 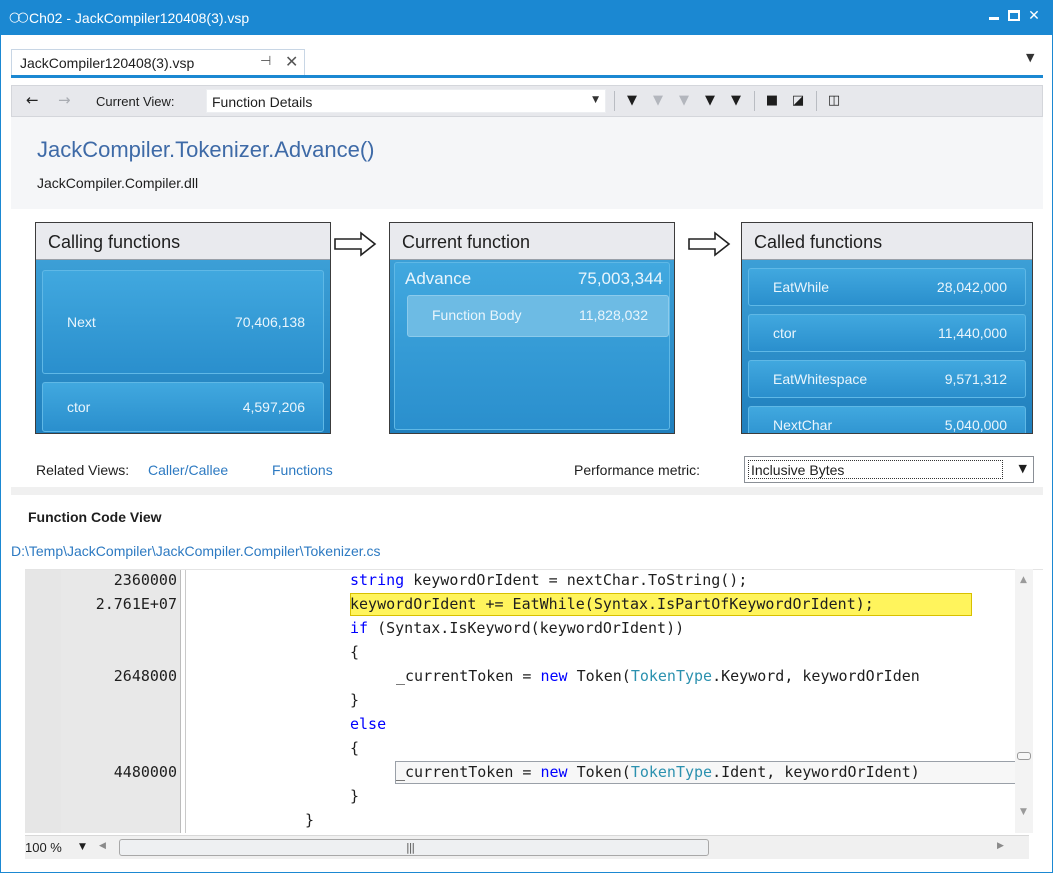 What do you see at coordinates (262, 102) in the screenshot?
I see `current-view-value: Function Details` at bounding box center [262, 102].